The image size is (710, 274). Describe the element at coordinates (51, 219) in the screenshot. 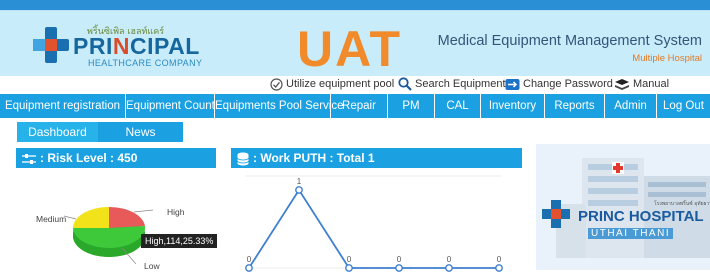

I see `pie-label-medium: Medium` at that location.